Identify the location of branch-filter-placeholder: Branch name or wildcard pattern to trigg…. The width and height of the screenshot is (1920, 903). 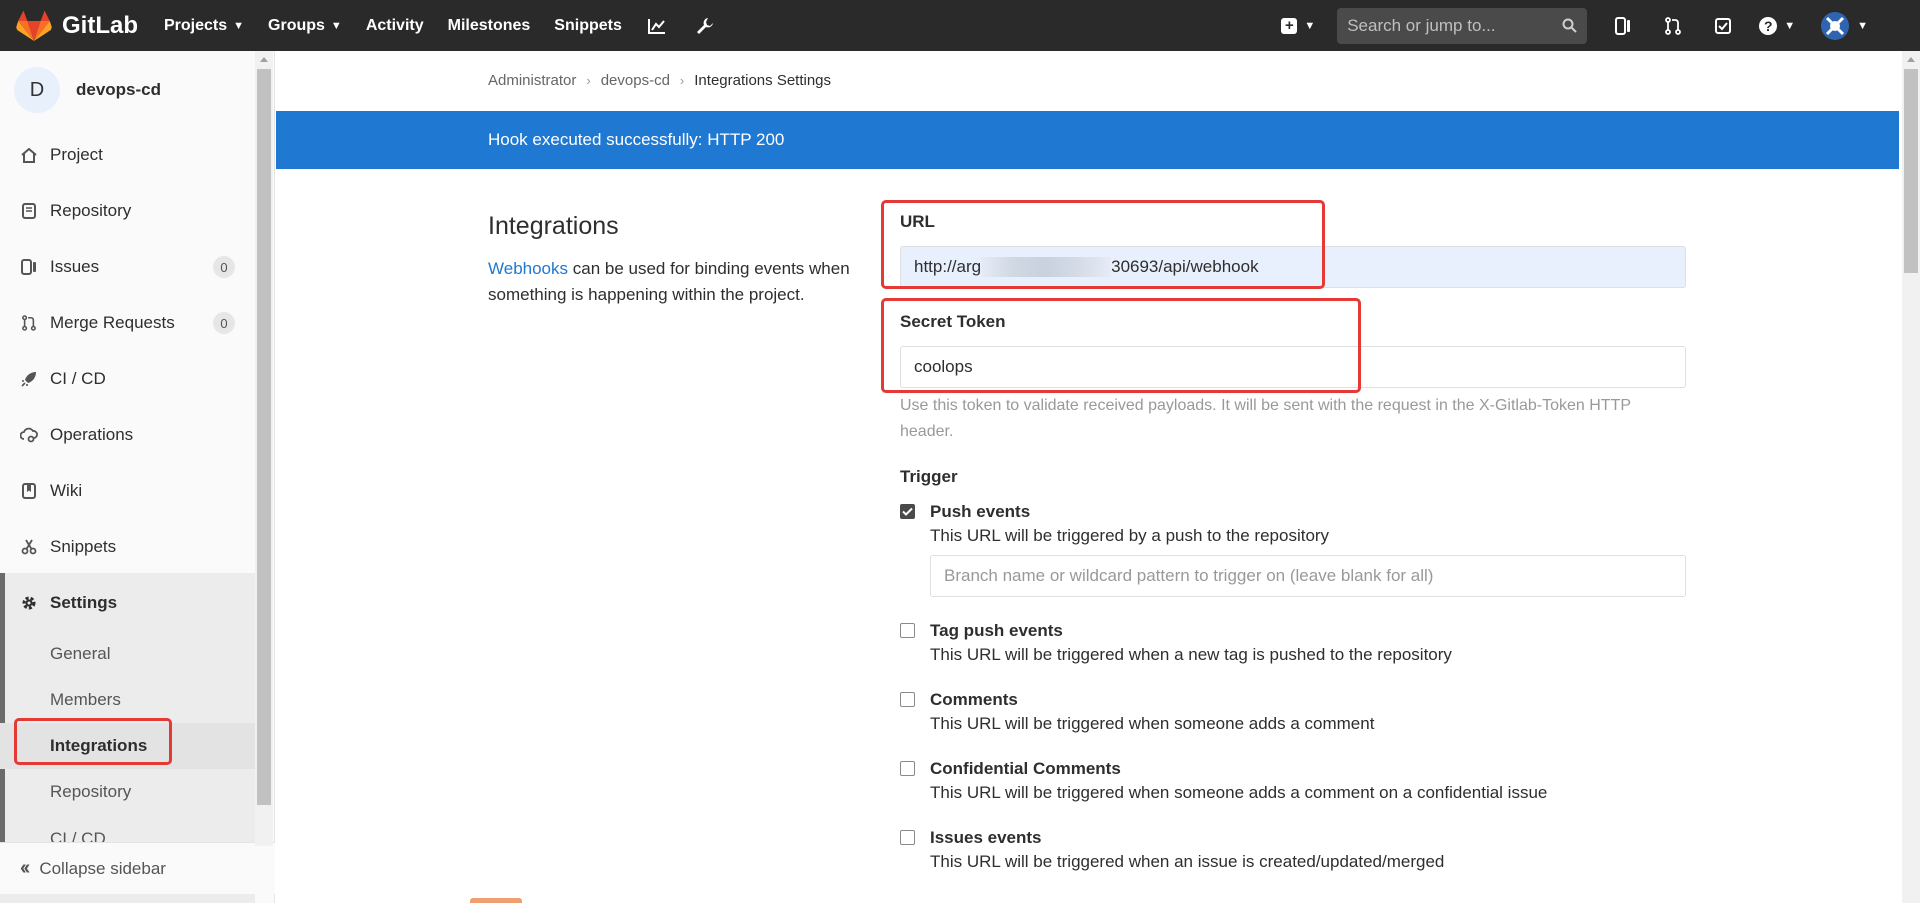
(1189, 575).